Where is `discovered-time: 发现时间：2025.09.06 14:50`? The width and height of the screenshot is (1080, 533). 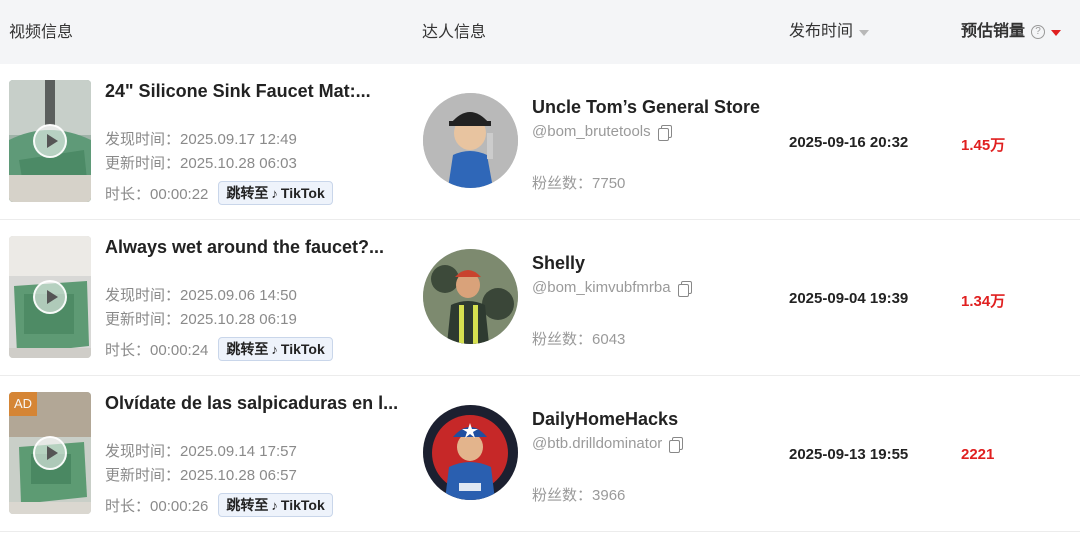 discovered-time: 发现时间：2025.09.06 14:50 is located at coordinates (201, 294).